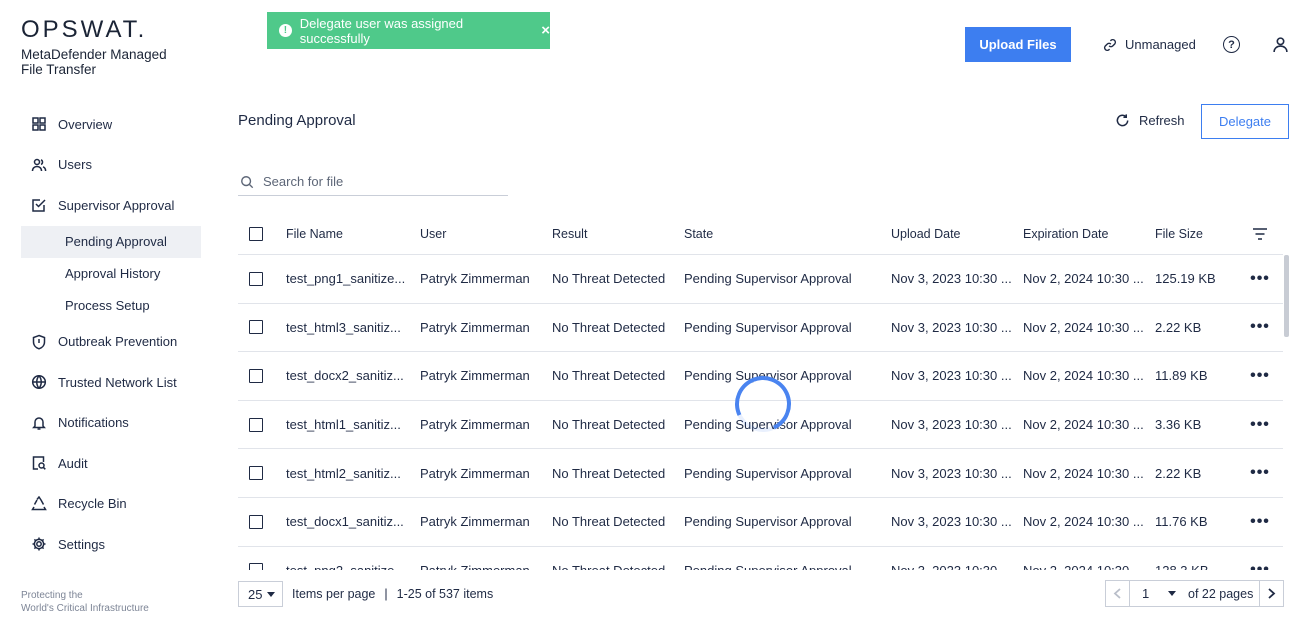 The width and height of the screenshot is (1310, 634). I want to click on previous-page-button, so click(1118, 593).